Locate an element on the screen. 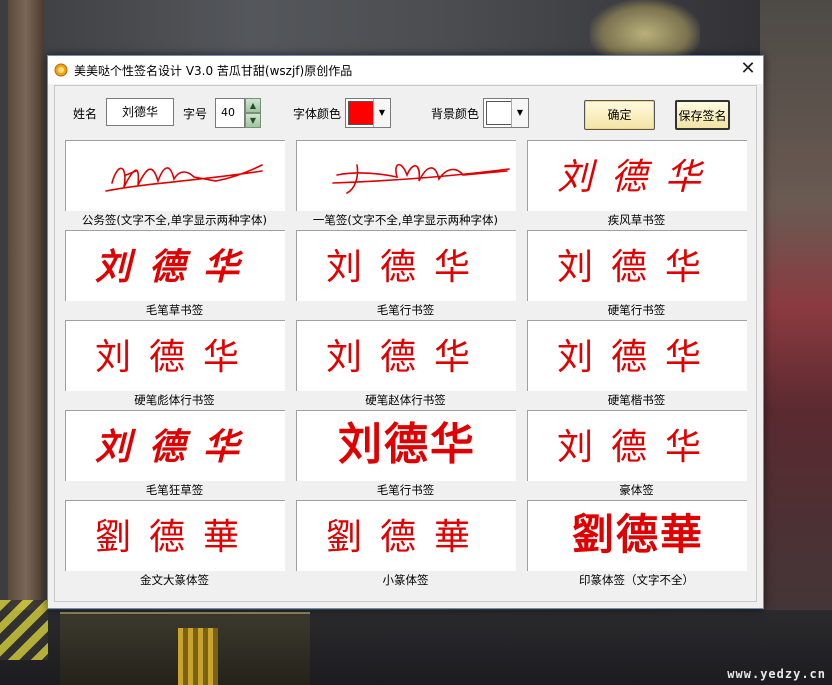 This screenshot has height=685, width=832. font-color-label: 字体颜色 is located at coordinates (317, 114).